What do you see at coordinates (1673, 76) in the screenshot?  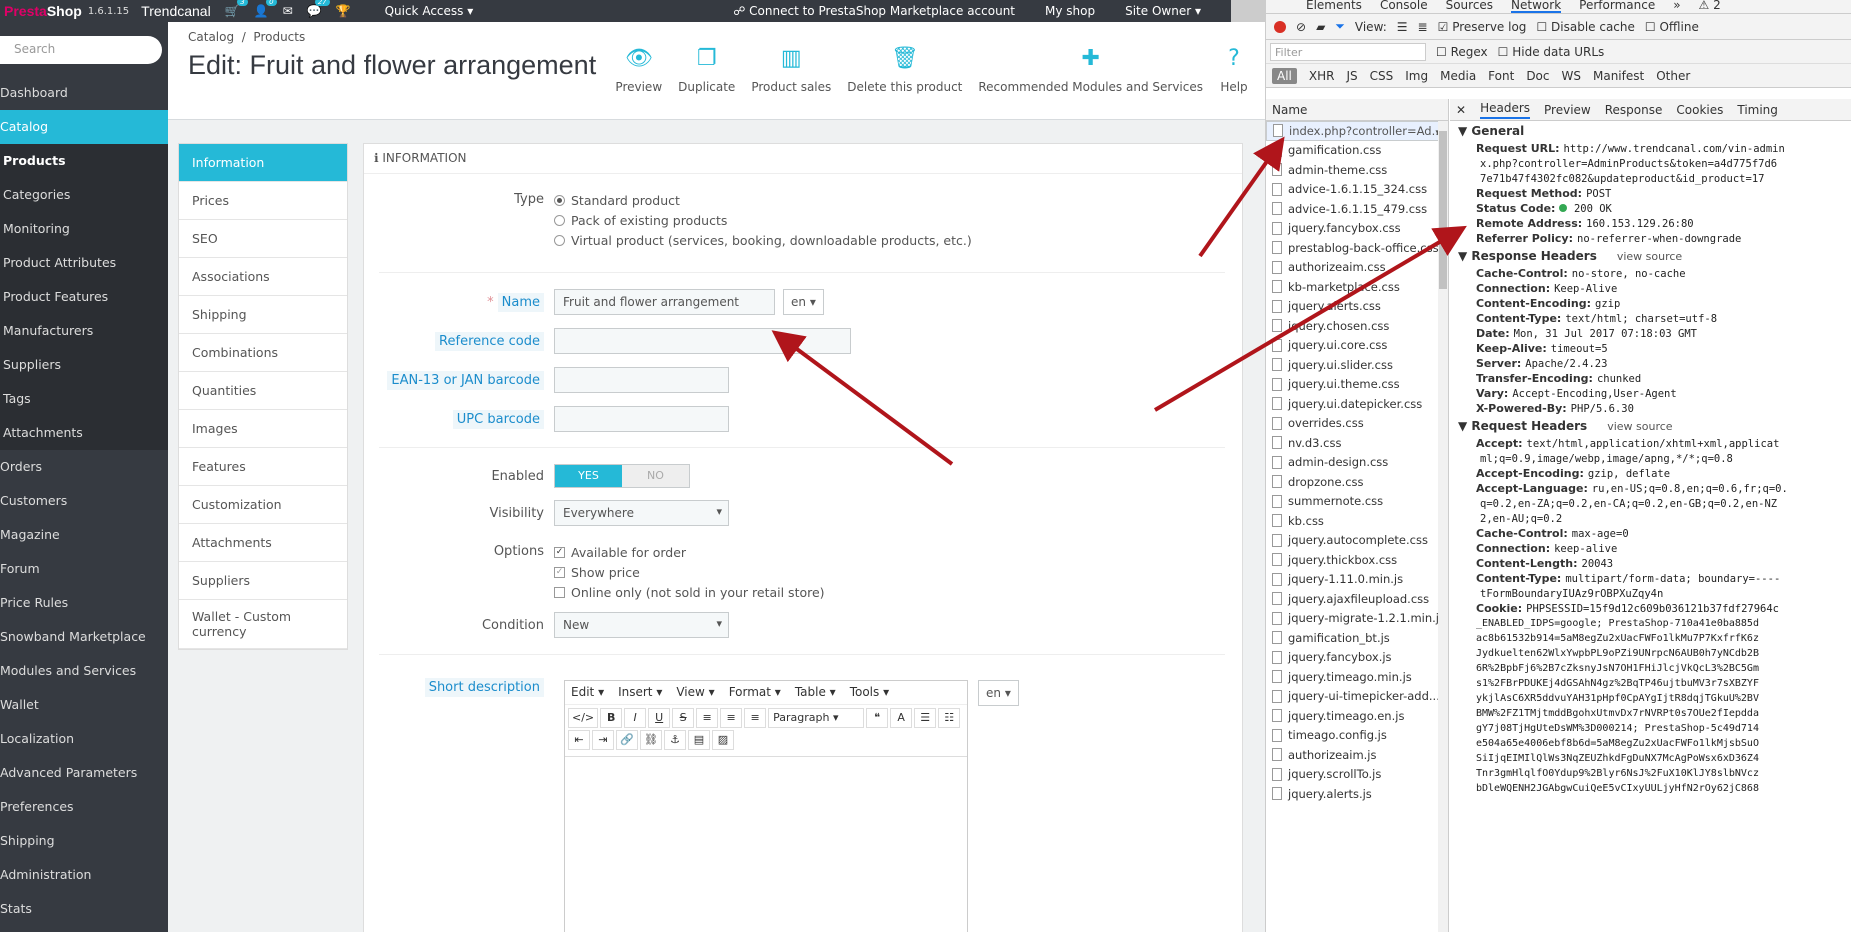 I see `type-filter-other: Other` at bounding box center [1673, 76].